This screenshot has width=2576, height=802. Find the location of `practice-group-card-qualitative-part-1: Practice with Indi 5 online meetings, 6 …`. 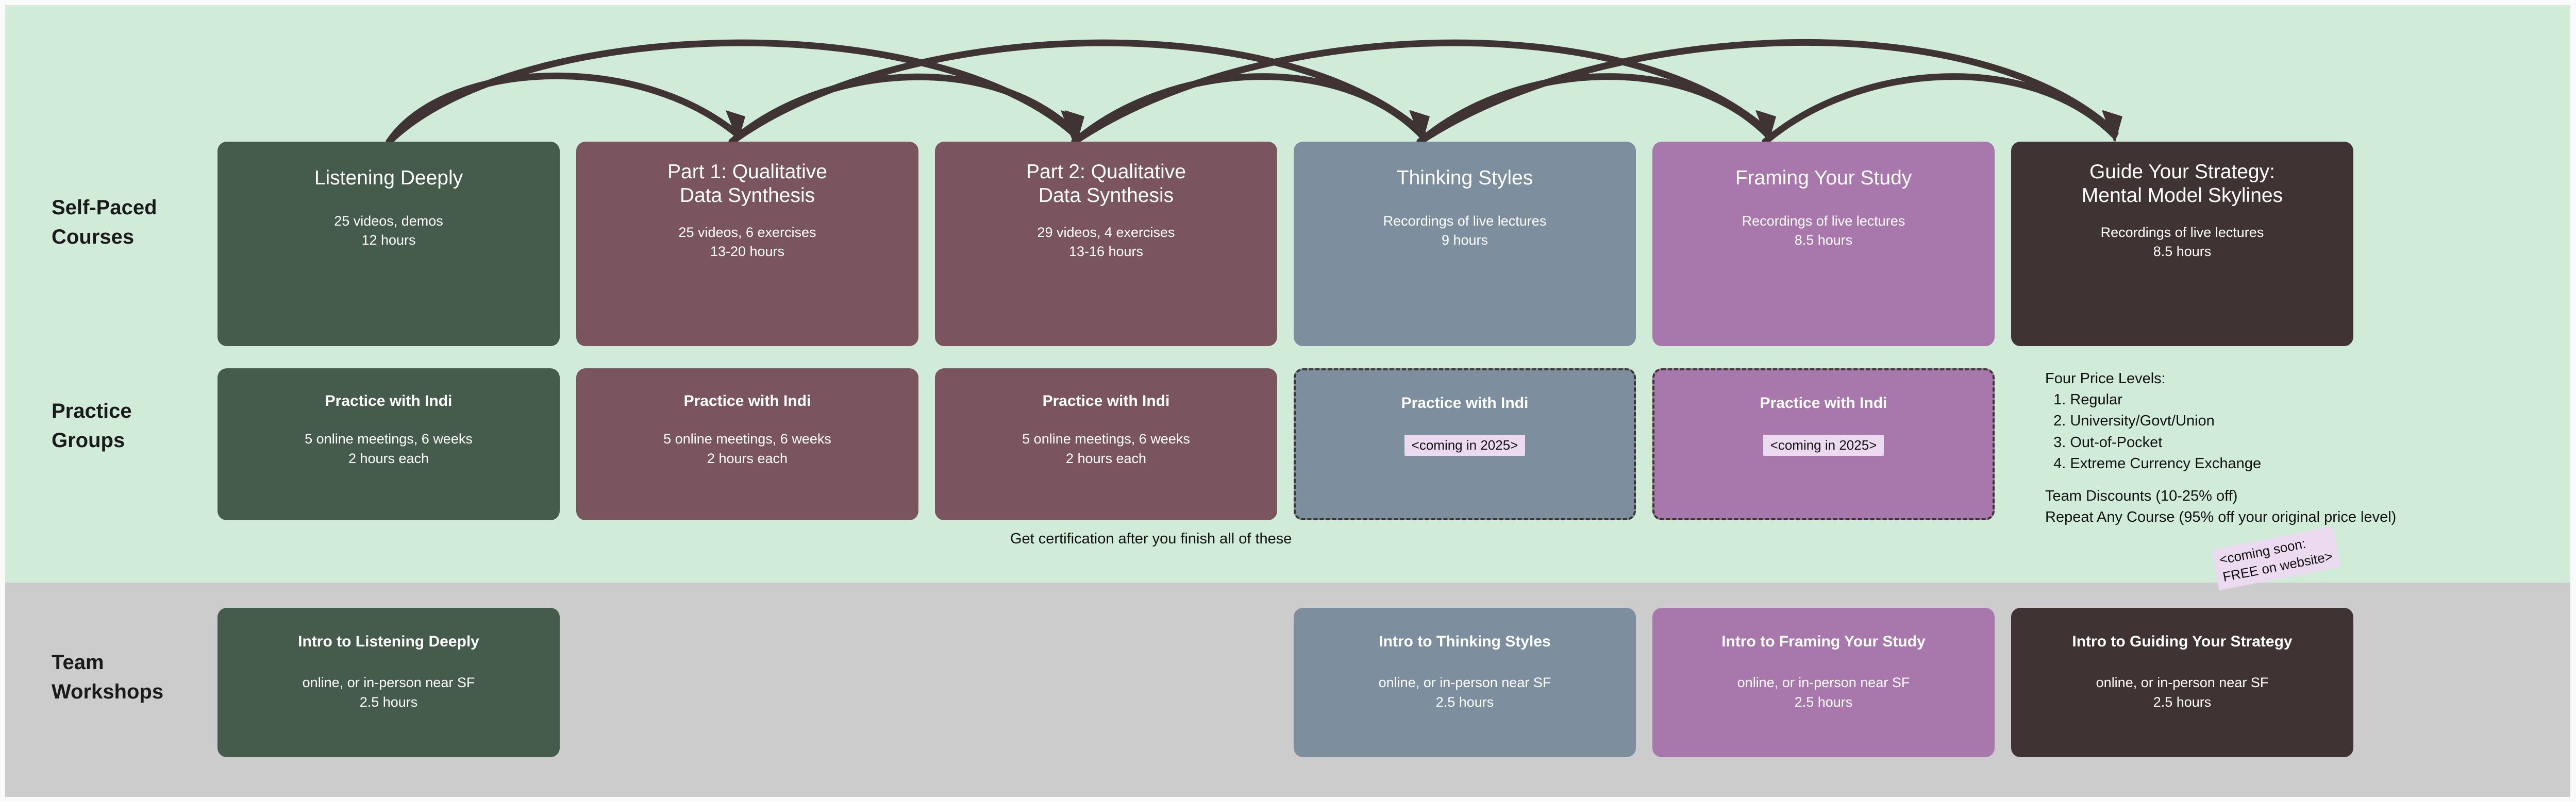

practice-group-card-qualitative-part-1: Practice with Indi 5 online meetings, 6 … is located at coordinates (747, 444).